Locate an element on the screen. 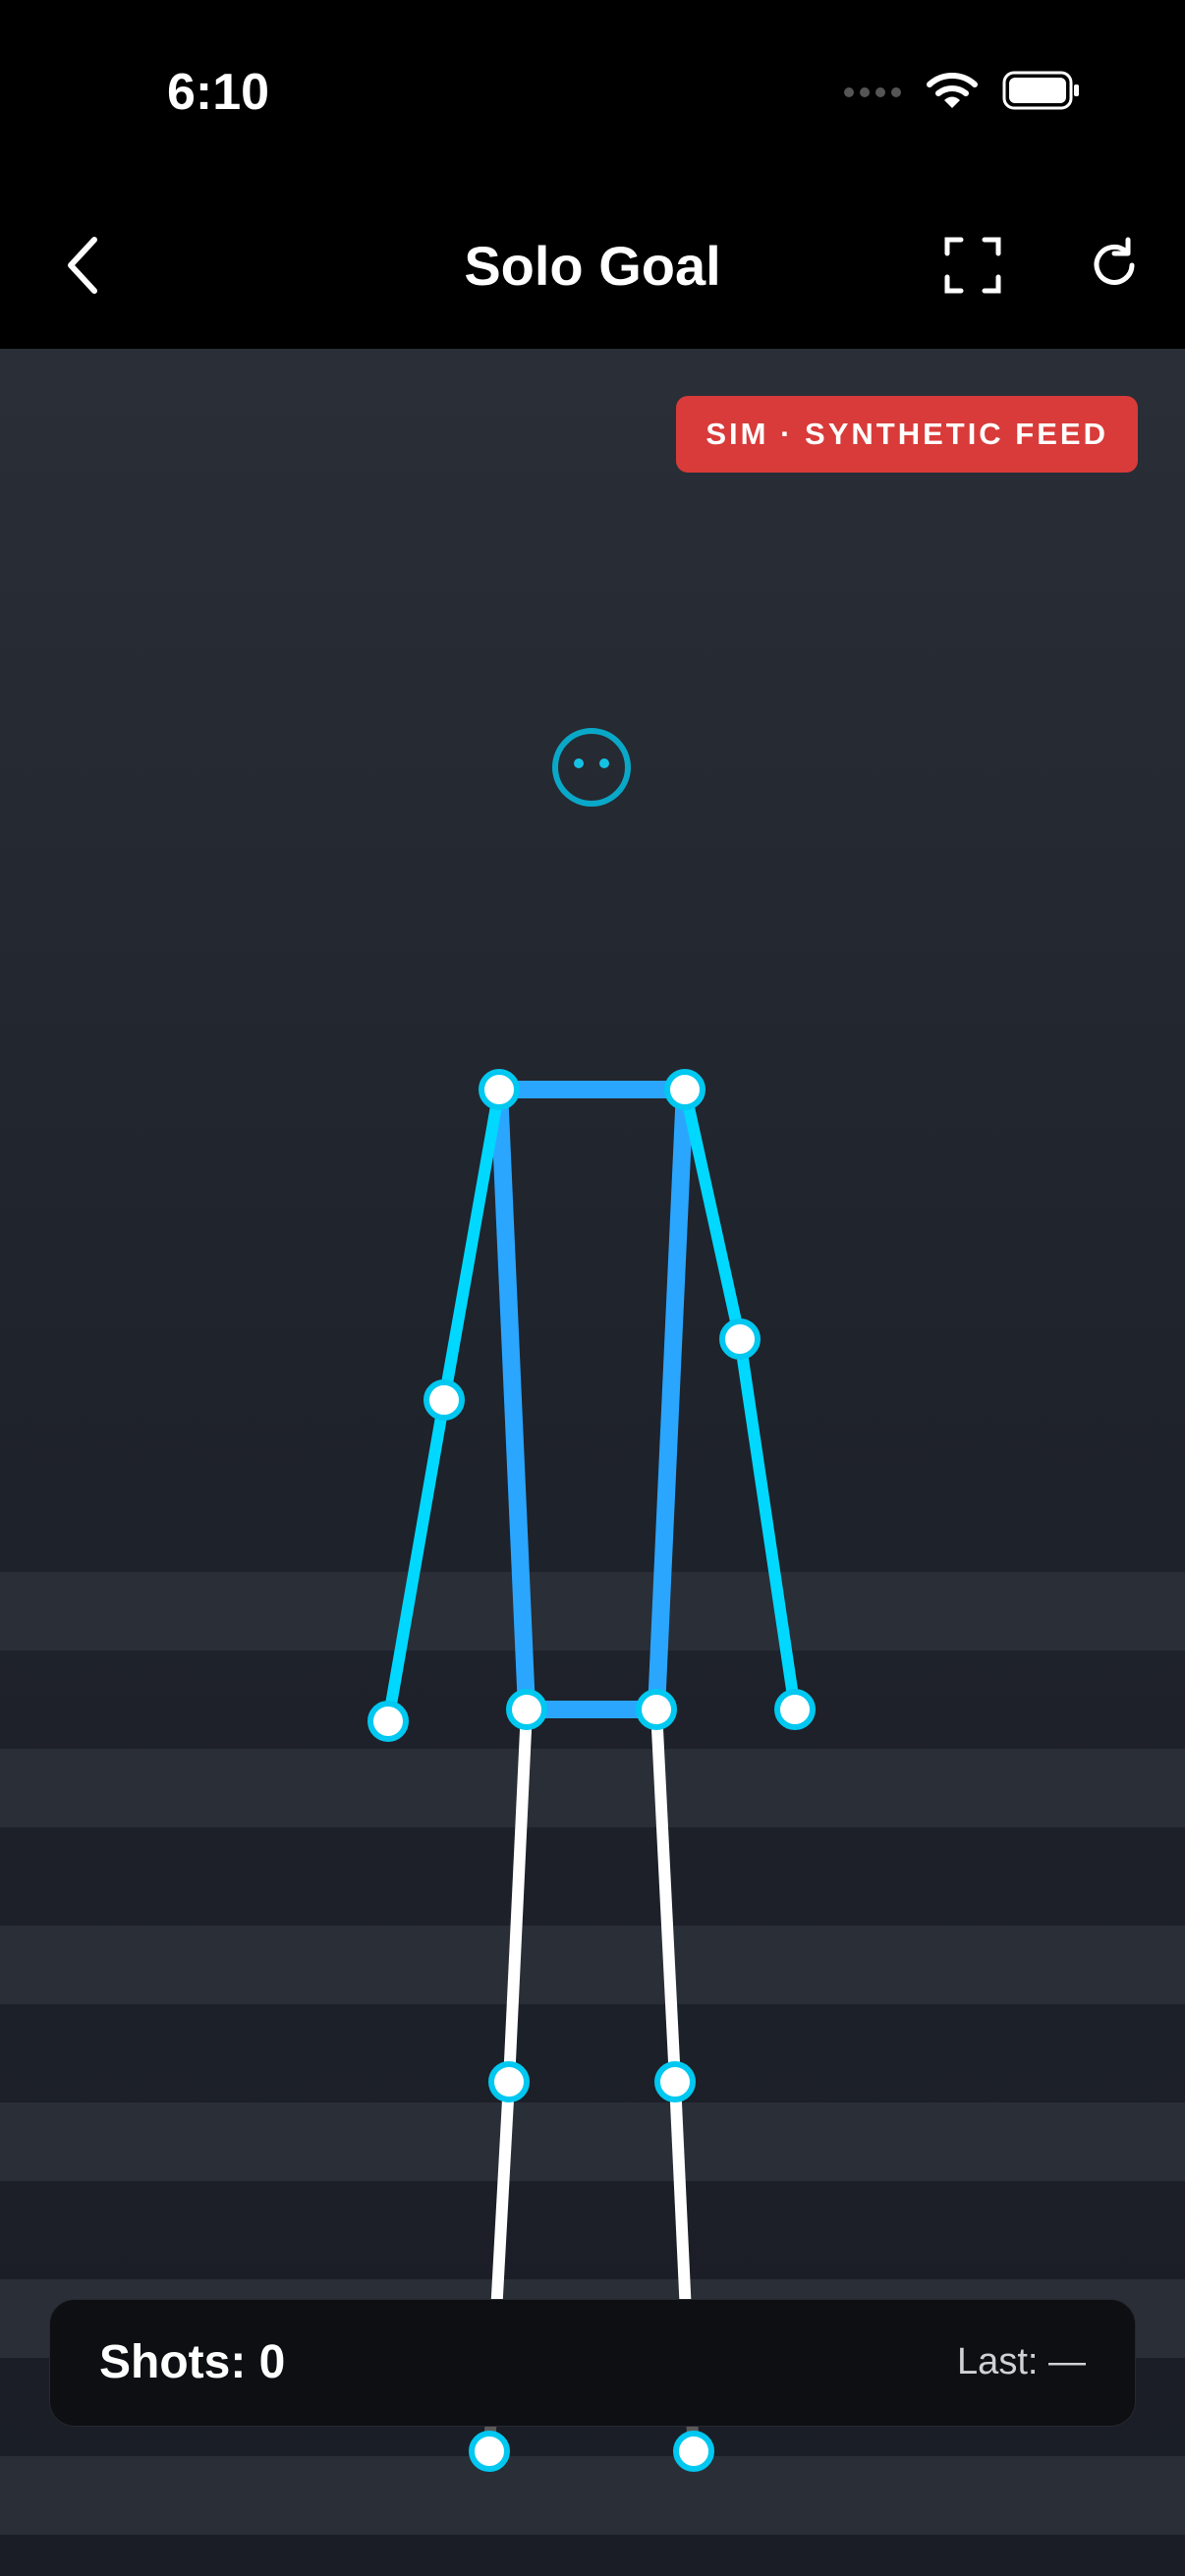 This screenshot has height=2576, width=1185. signal-icon is located at coordinates (873, 92).